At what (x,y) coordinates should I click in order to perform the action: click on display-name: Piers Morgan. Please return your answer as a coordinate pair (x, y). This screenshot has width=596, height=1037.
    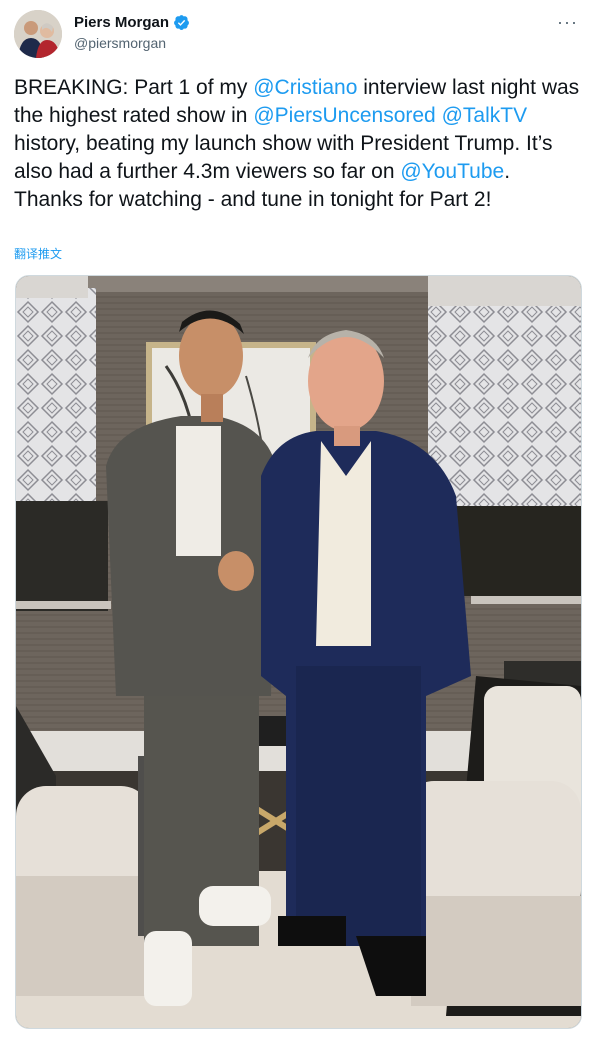
    Looking at the image, I should click on (121, 22).